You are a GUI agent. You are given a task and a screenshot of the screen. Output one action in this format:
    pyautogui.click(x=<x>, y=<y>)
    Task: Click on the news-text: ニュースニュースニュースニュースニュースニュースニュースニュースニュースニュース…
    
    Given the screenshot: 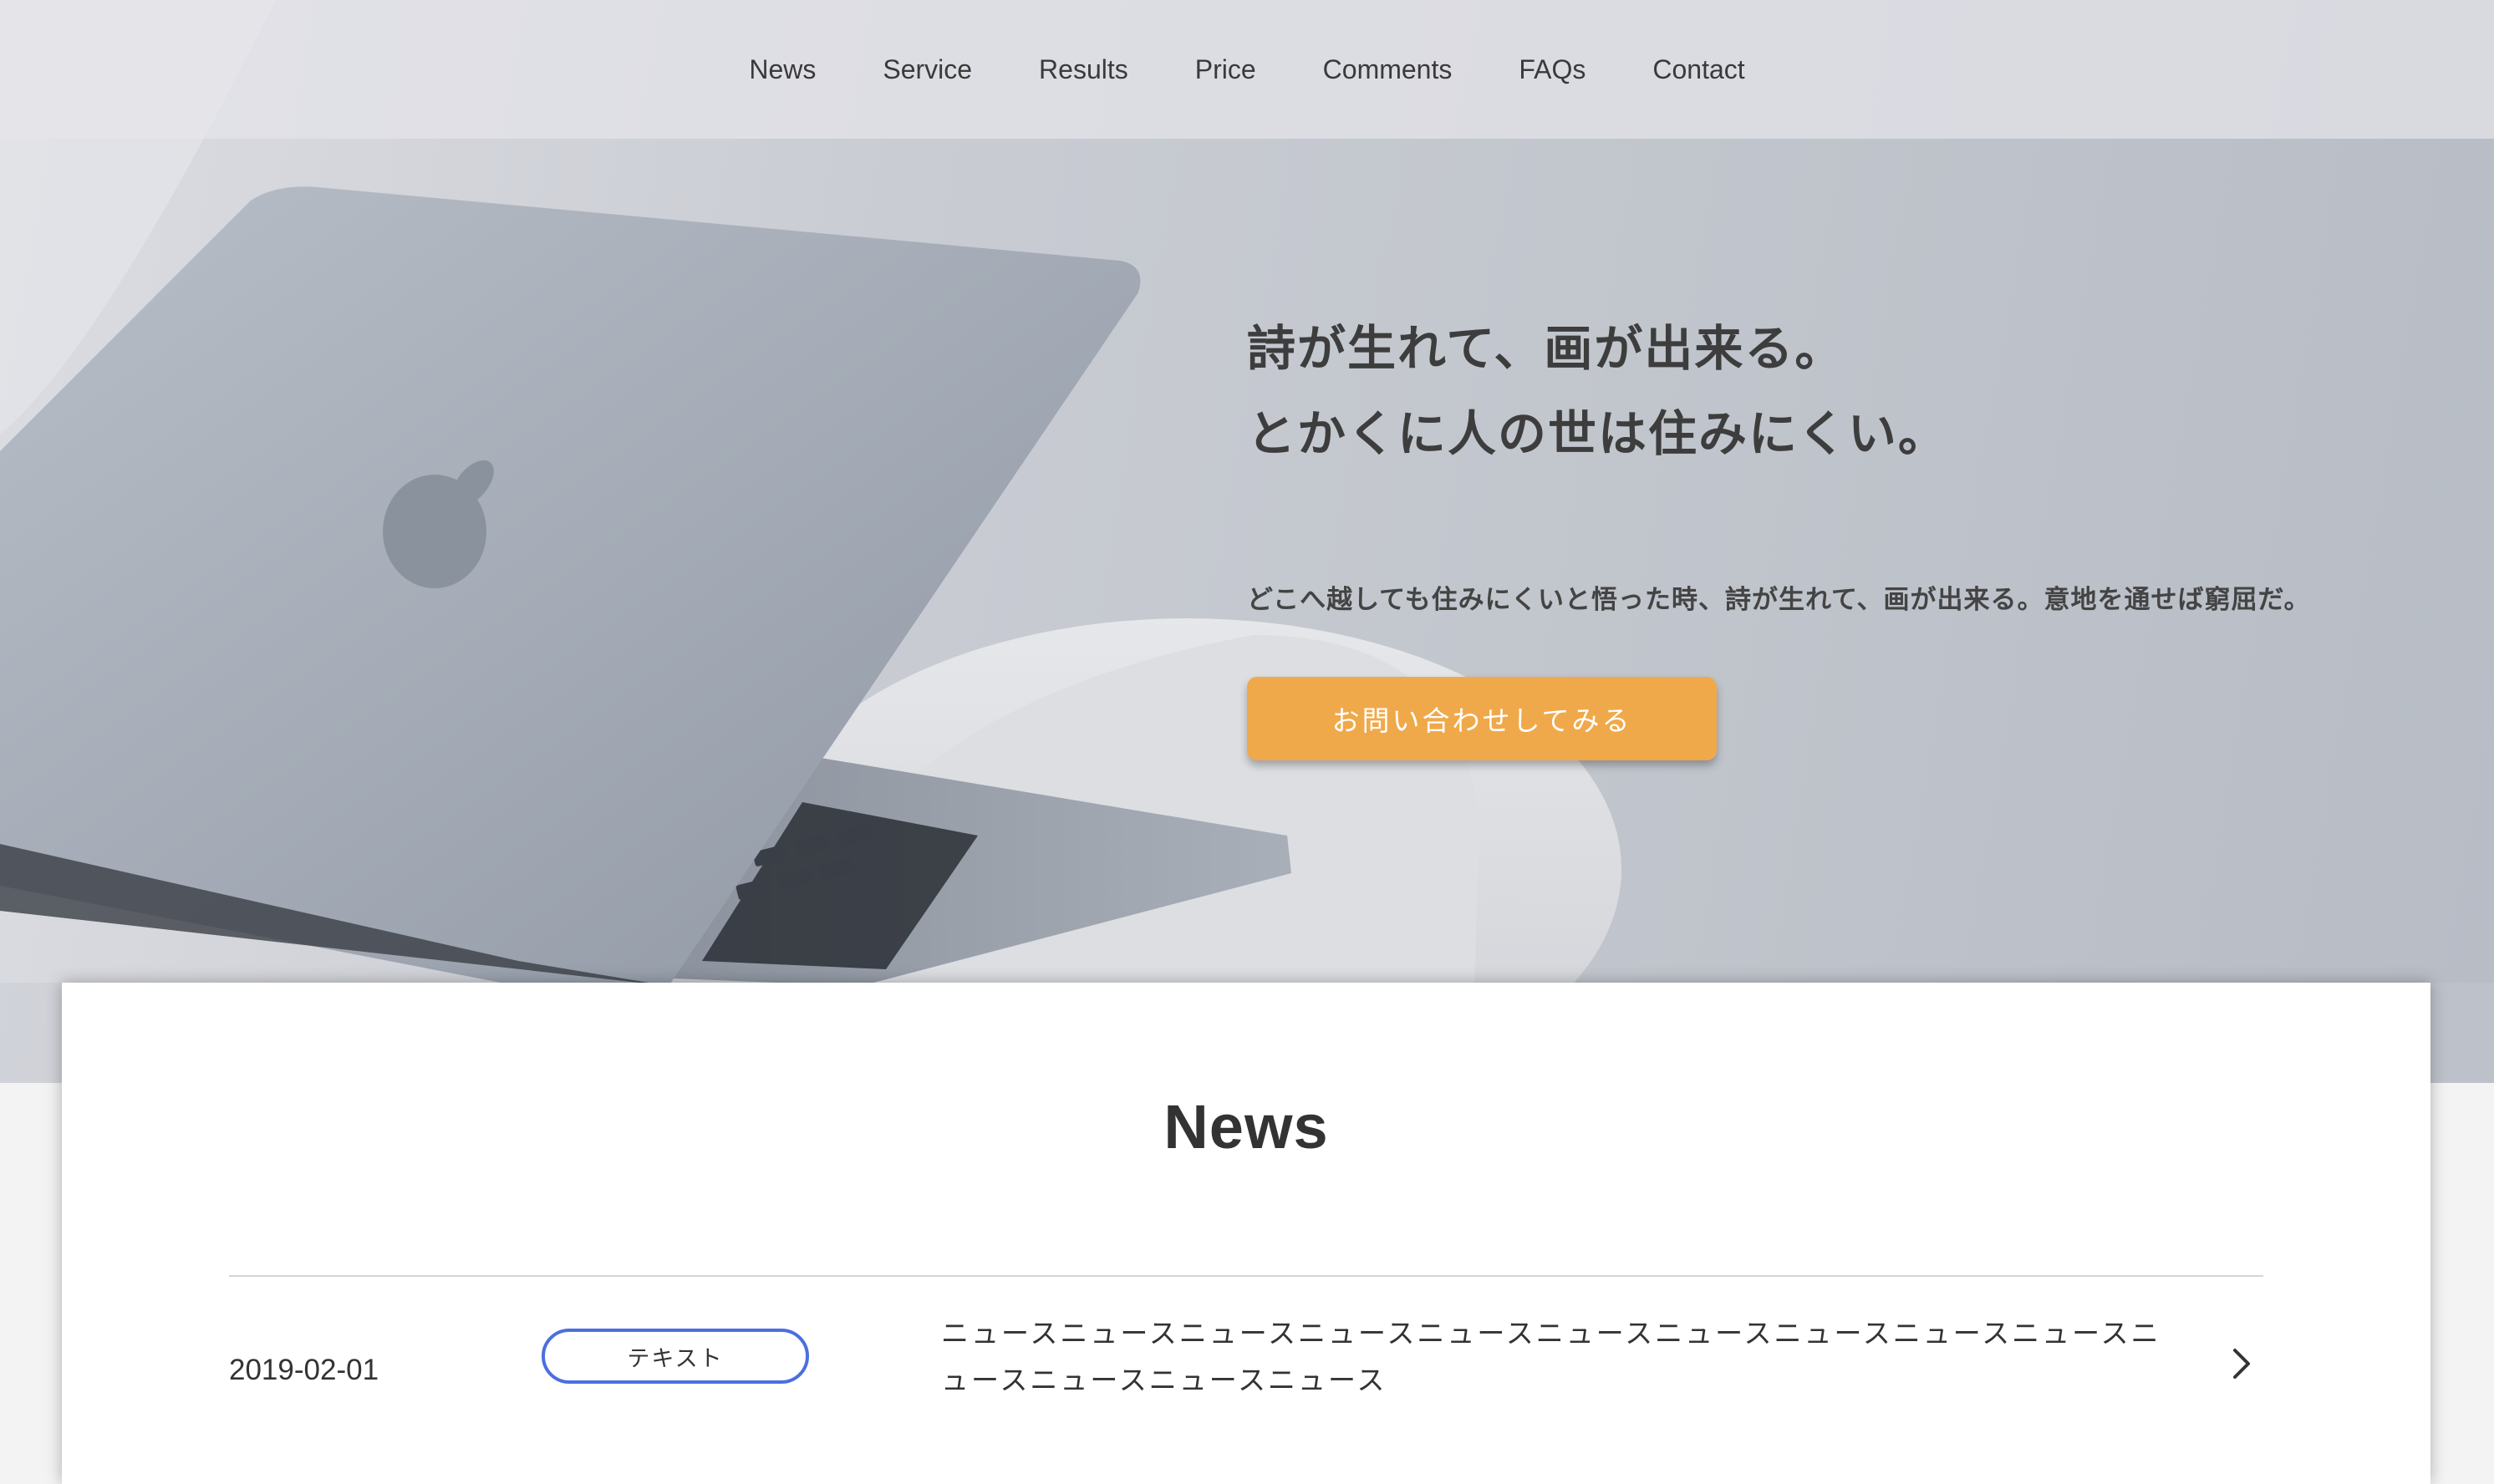 What is the action you would take?
    pyautogui.click(x=1551, y=1356)
    